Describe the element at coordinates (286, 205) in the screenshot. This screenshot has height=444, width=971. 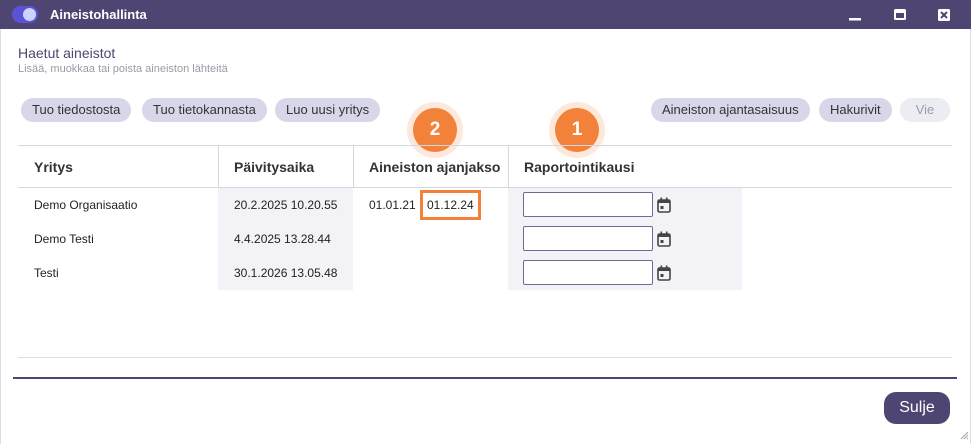
I see `row-1-updated: 20.2.2025 10.20.55` at that location.